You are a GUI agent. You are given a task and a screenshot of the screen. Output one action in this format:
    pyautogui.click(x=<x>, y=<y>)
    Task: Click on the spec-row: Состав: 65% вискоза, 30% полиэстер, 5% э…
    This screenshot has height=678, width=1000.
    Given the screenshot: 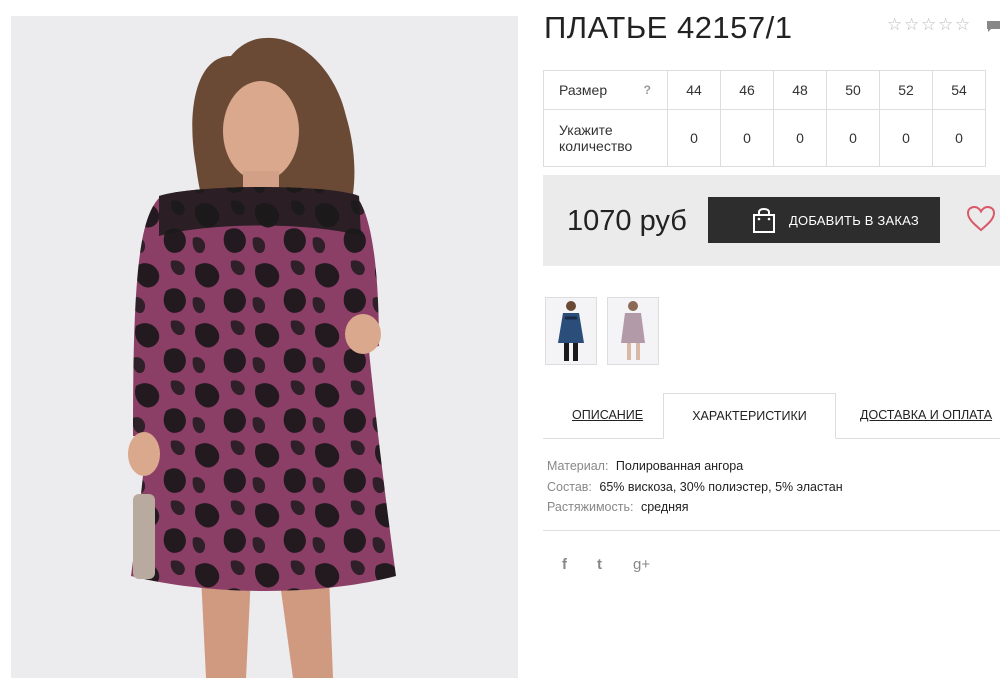 What is the action you would take?
    pyautogui.click(x=695, y=487)
    